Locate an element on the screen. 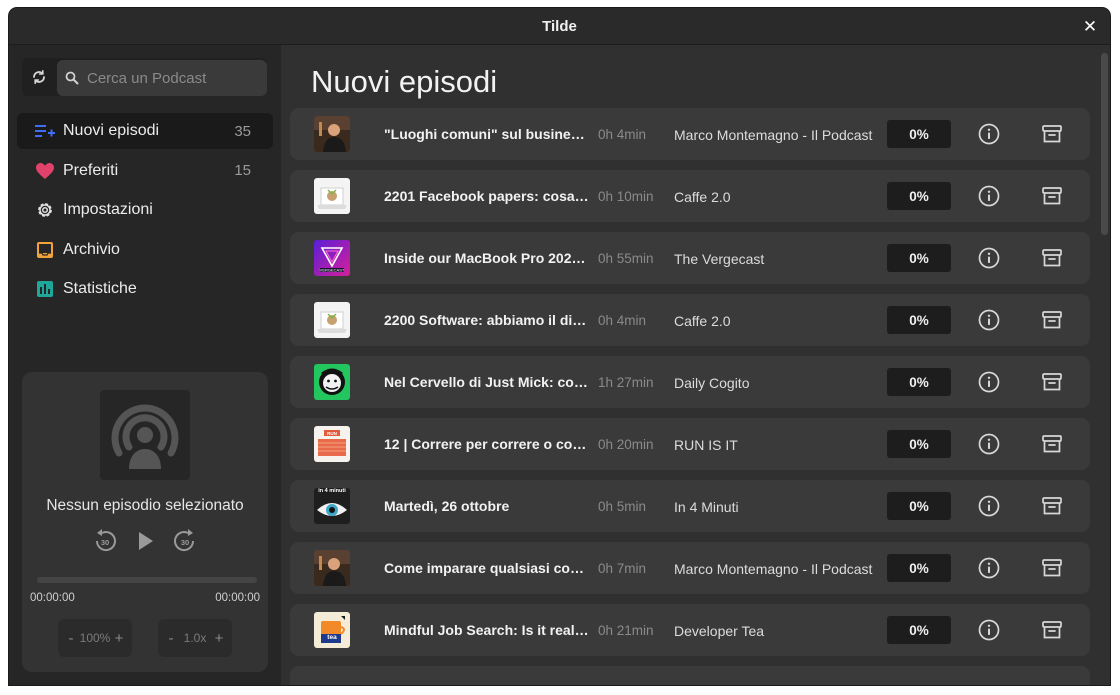  refresh-button is located at coordinates (39, 77).